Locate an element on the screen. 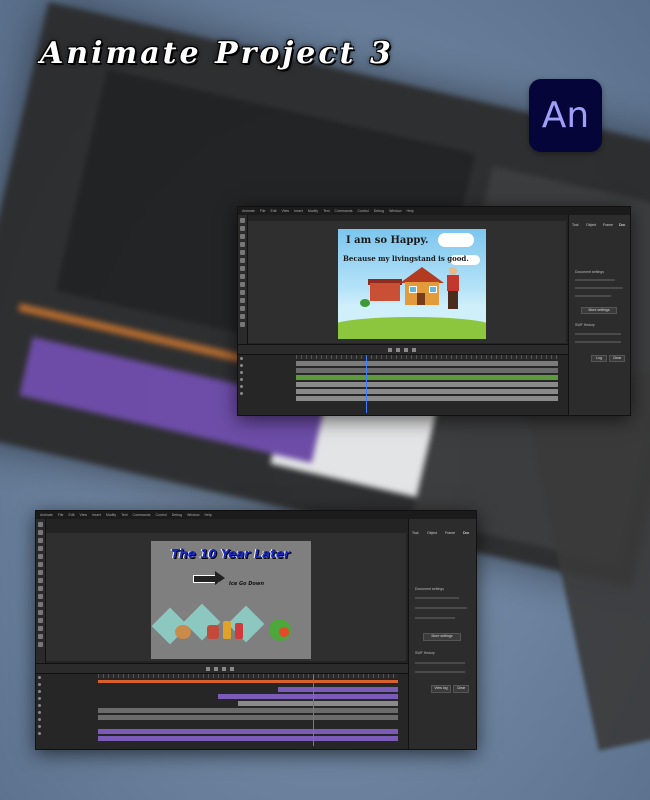 Image resolution: width=650 pixels, height=800 pixels. playhead is located at coordinates (366, 384).